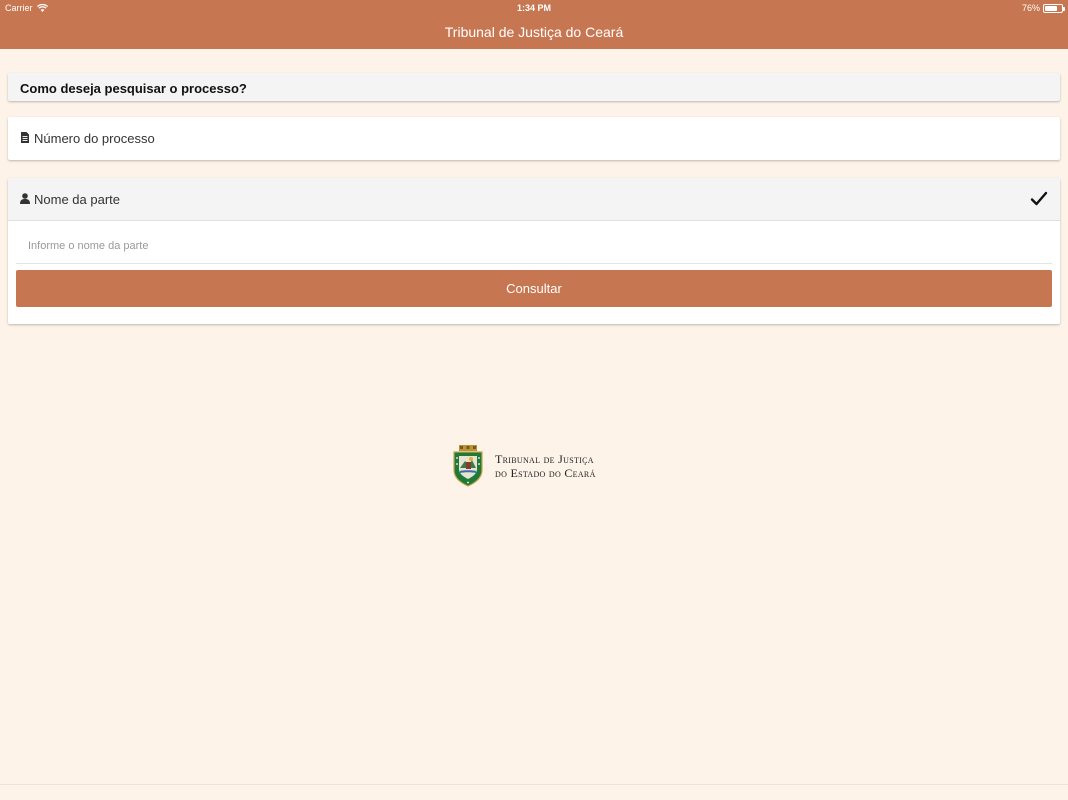 The width and height of the screenshot is (1068, 800). I want to click on logo-text: Tribunal de Justiça do Estado do Ceará, so click(545, 466).